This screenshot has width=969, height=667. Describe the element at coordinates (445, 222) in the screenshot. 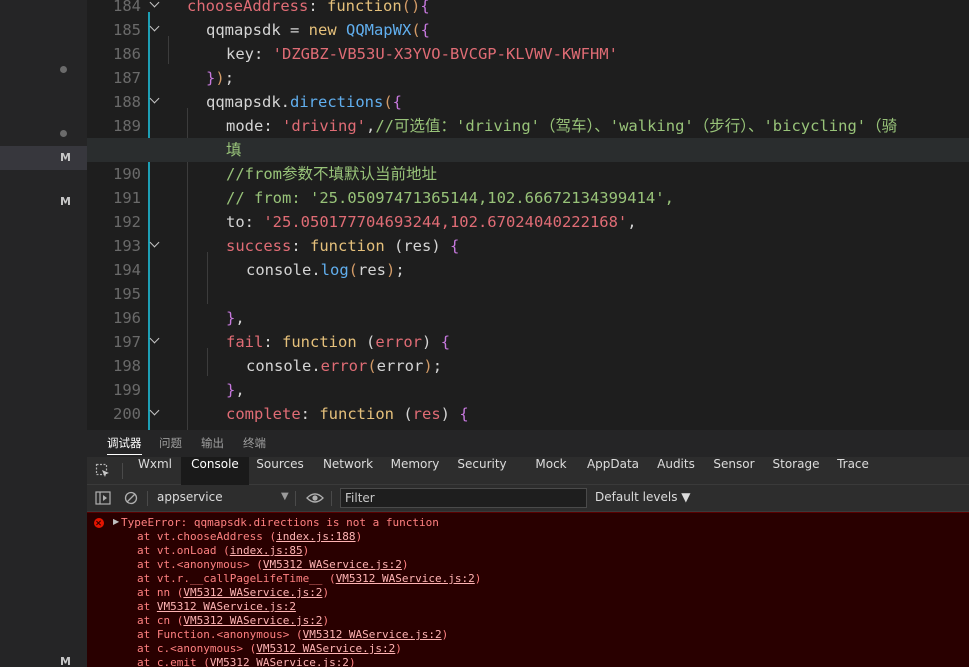

I see `code-token: '25.050177704693244,102.67024040222168'` at that location.